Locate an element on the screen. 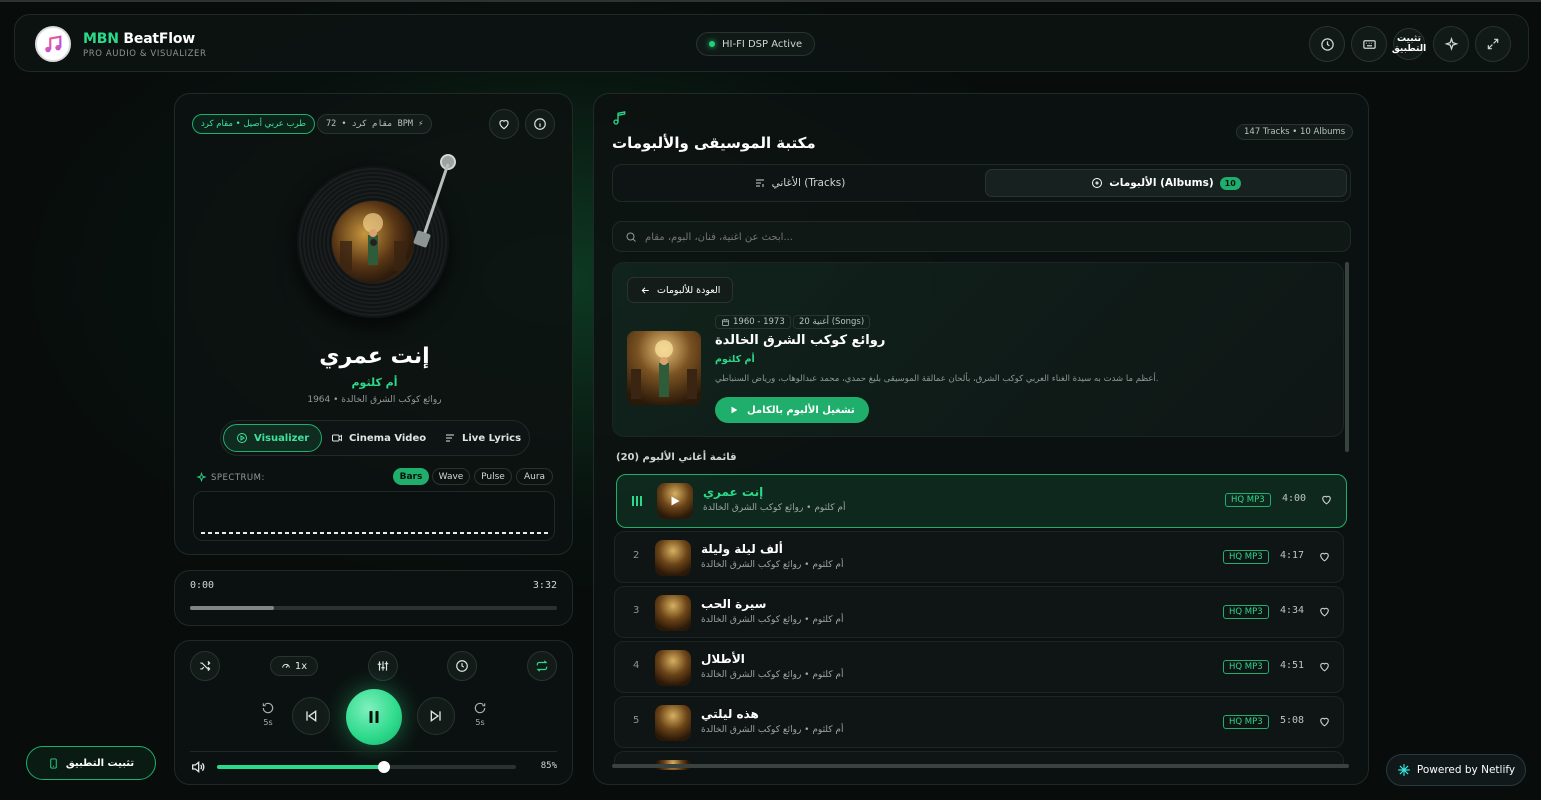  album-years-chip: 1960 - 1973 is located at coordinates (753, 322).